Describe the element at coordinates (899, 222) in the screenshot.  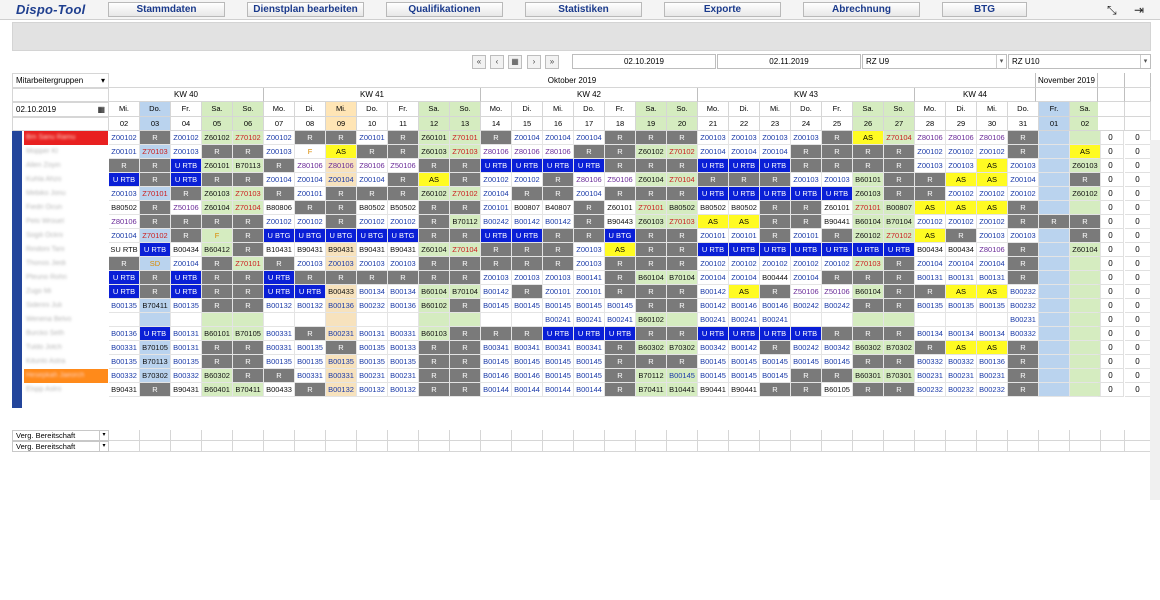
I see `shift-cell: B70104` at that location.